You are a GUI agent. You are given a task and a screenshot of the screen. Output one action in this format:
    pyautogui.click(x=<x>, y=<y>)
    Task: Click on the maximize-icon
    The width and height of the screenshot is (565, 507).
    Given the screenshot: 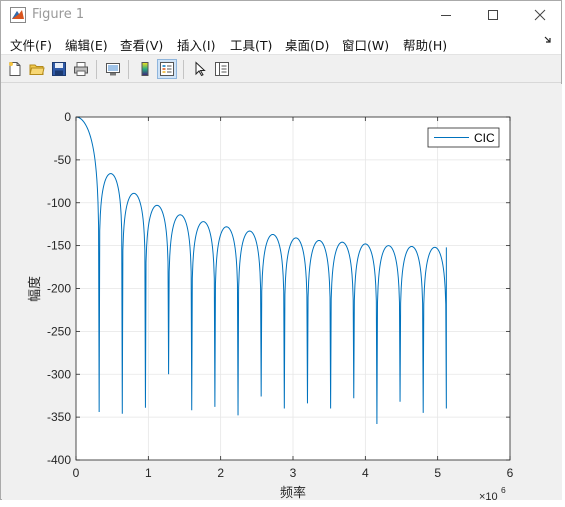 What is the action you would take?
    pyautogui.click(x=493, y=15)
    